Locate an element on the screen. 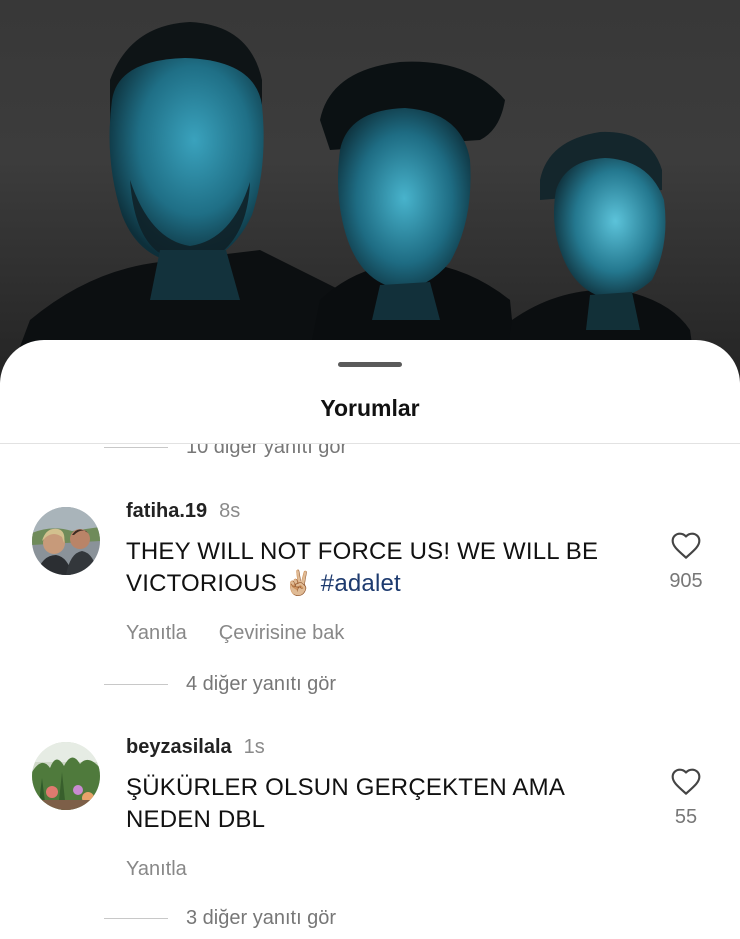  more-replies-label: 3 diğer yanıtı gör is located at coordinates (261, 918).